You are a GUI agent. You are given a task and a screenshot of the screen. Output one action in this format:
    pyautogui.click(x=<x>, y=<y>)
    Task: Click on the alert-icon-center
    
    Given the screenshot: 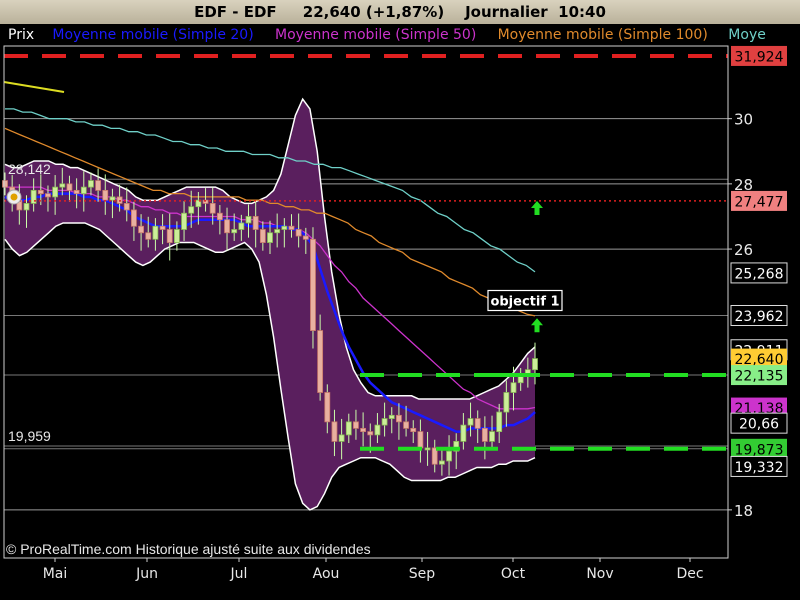 What is the action you would take?
    pyautogui.click(x=14, y=197)
    